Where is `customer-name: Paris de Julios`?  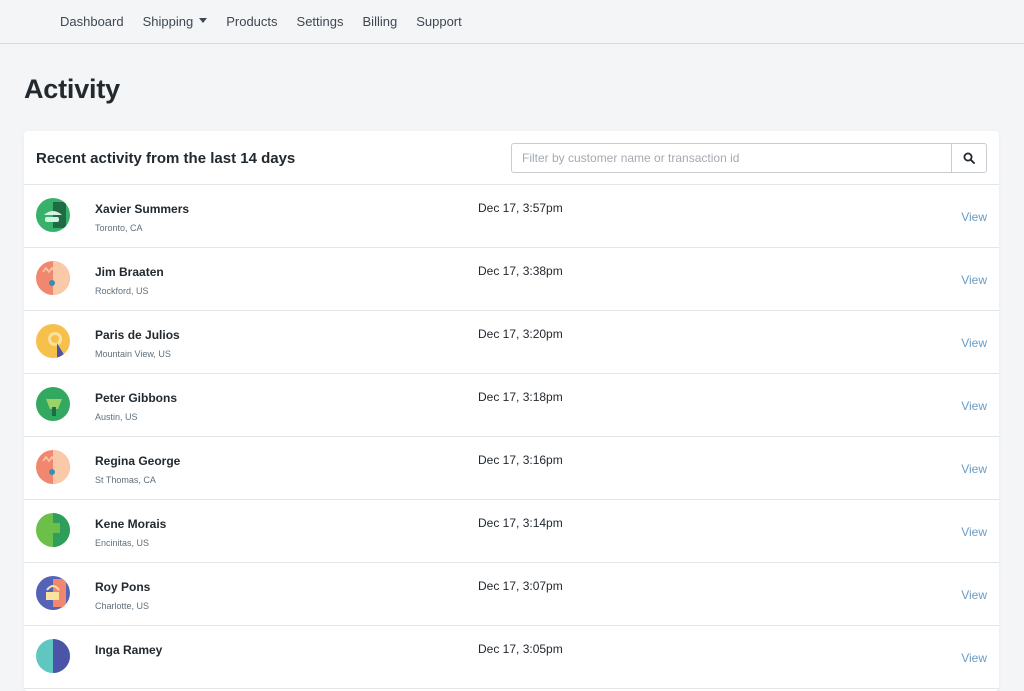 customer-name: Paris de Julios is located at coordinates (137, 335).